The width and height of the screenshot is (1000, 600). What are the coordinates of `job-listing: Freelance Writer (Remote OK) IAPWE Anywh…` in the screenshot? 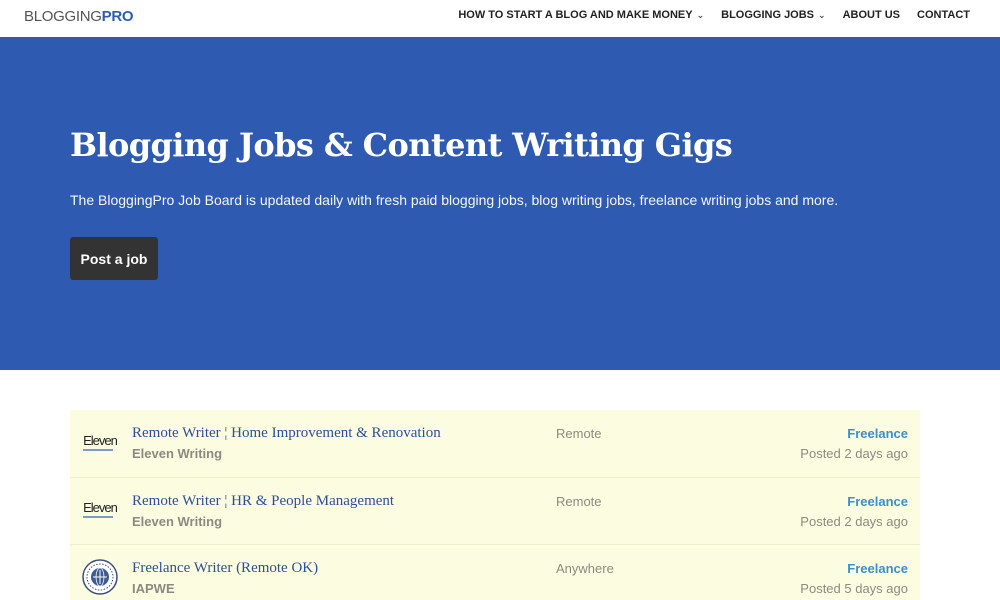 It's located at (495, 572).